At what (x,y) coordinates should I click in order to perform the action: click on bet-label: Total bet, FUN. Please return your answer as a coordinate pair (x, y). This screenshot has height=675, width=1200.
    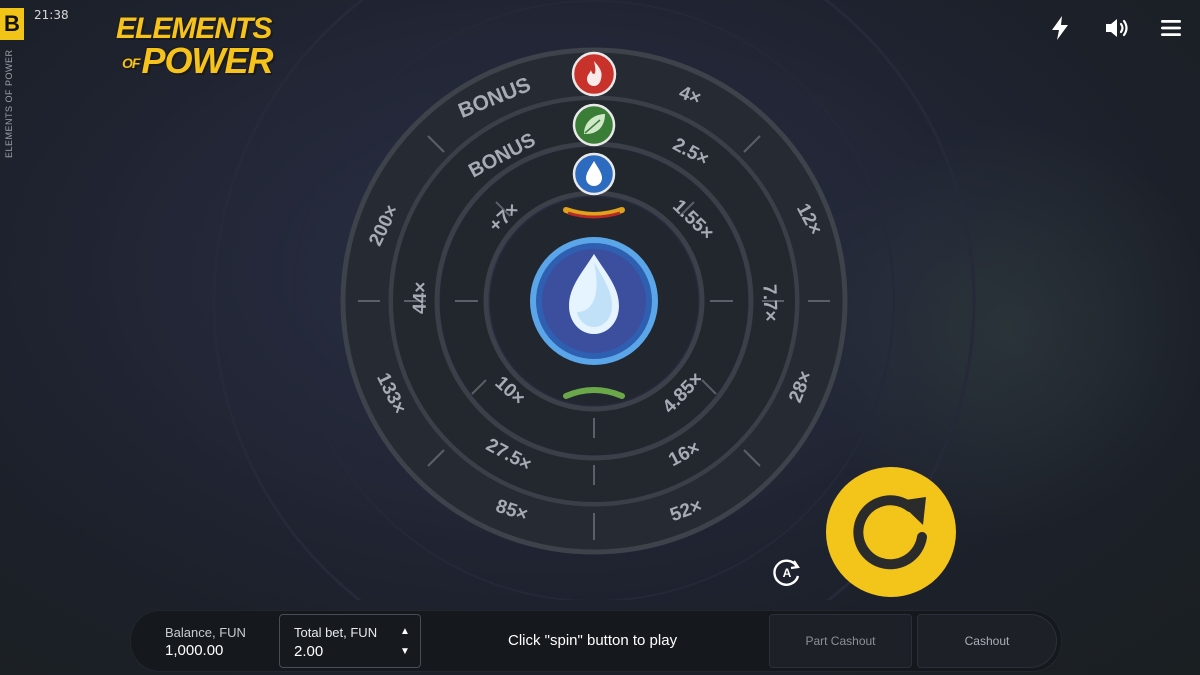
    Looking at the image, I should click on (336, 632).